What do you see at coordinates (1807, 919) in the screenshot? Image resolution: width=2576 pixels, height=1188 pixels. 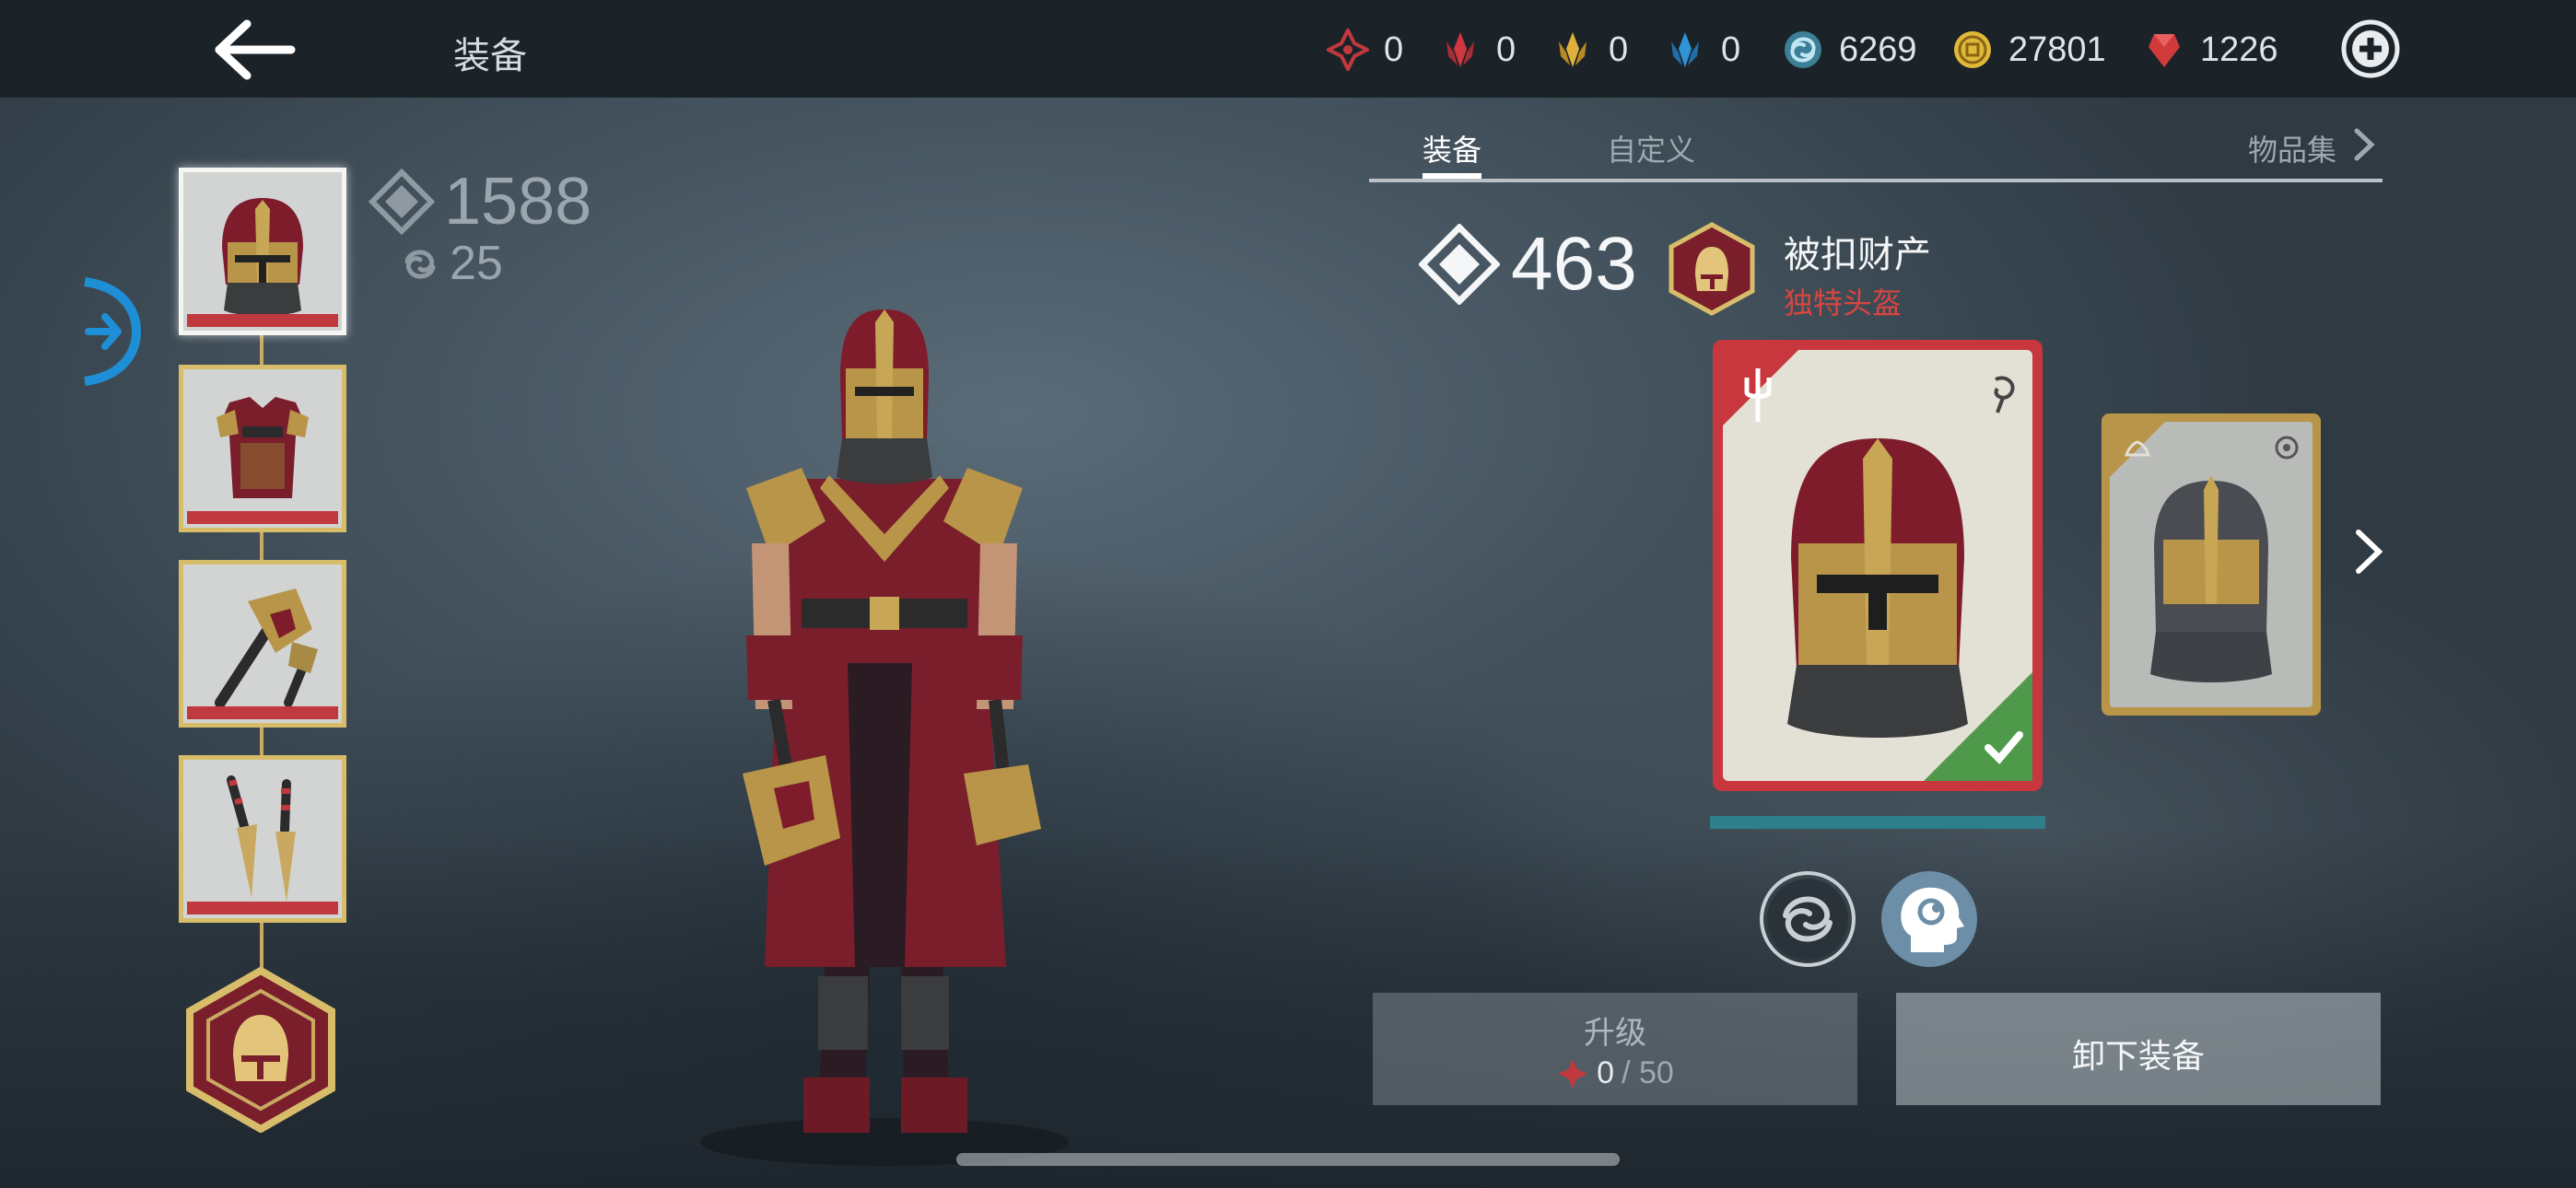 I see `perk-swirl-icon` at bounding box center [1807, 919].